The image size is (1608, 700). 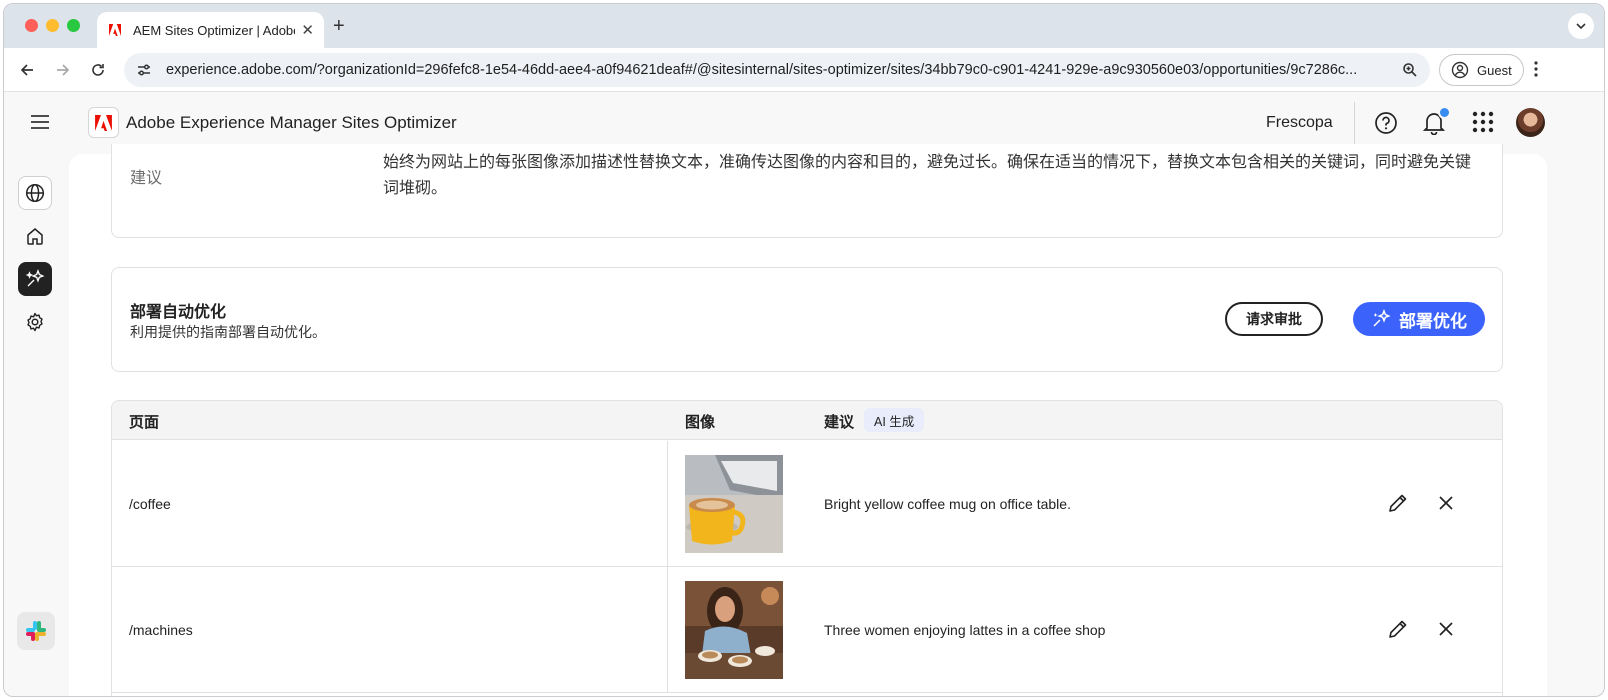 I want to click on browser-menu-button, so click(x=1536, y=71).